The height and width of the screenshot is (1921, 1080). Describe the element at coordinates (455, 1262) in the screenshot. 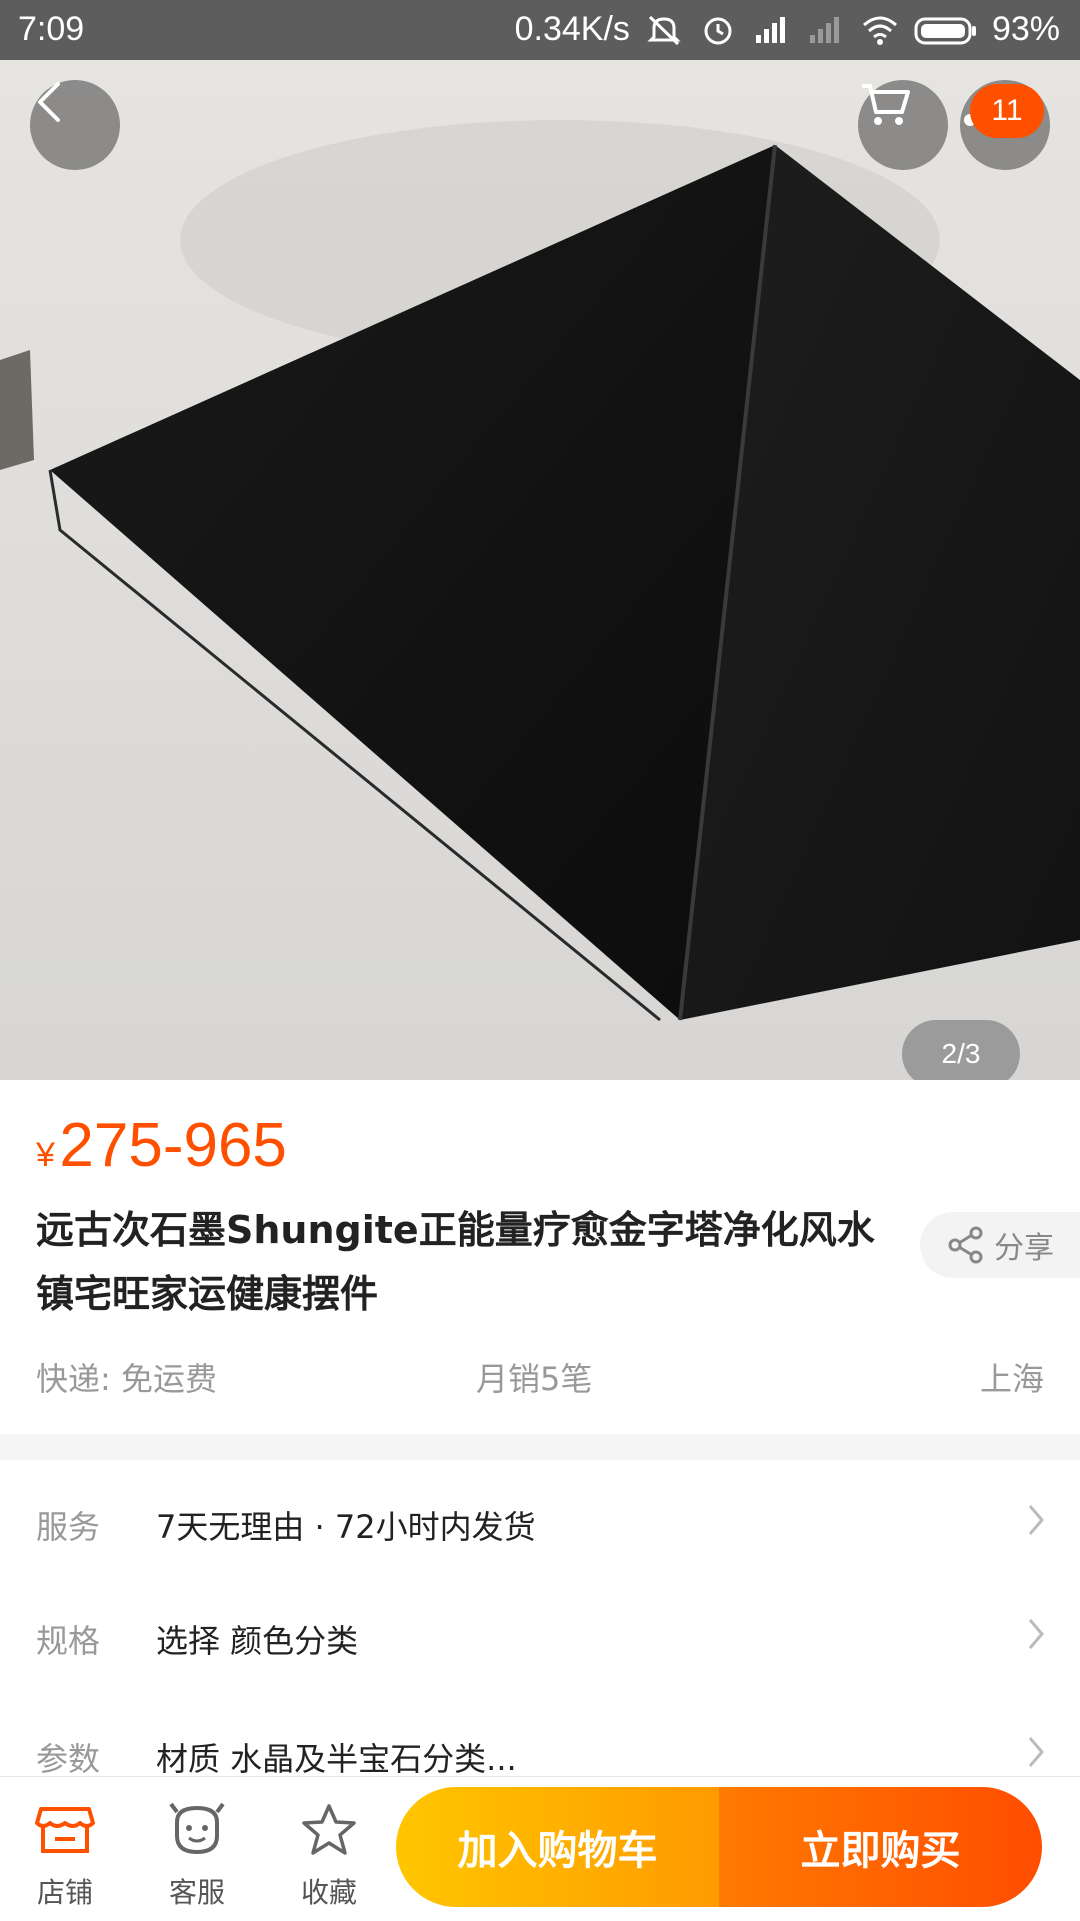

I see `product-title: 远古次石墨Shungite正能量疗愈金字塔净化风水镇宅旺家运健康摆件` at that location.